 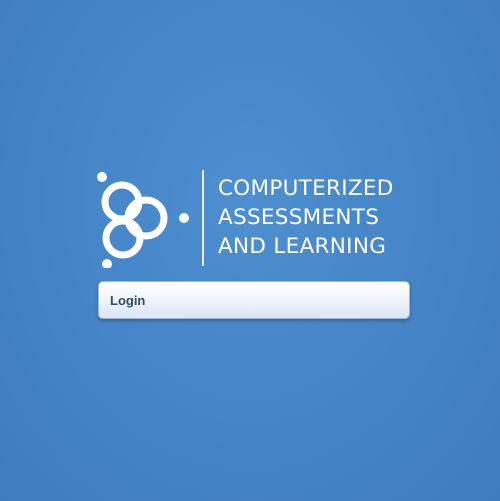 I want to click on login-button-label: Login, so click(x=128, y=300).